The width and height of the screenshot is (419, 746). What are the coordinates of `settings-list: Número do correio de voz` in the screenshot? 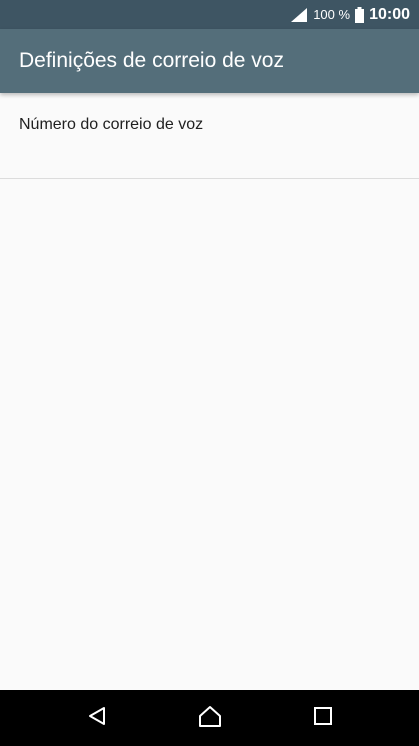 It's located at (209, 136).